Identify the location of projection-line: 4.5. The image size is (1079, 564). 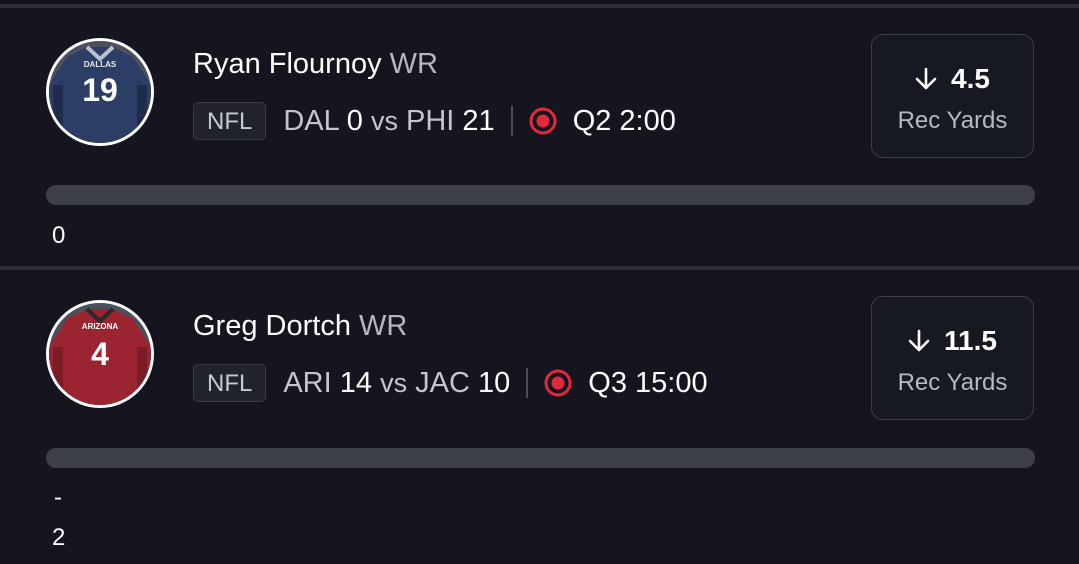
(952, 79).